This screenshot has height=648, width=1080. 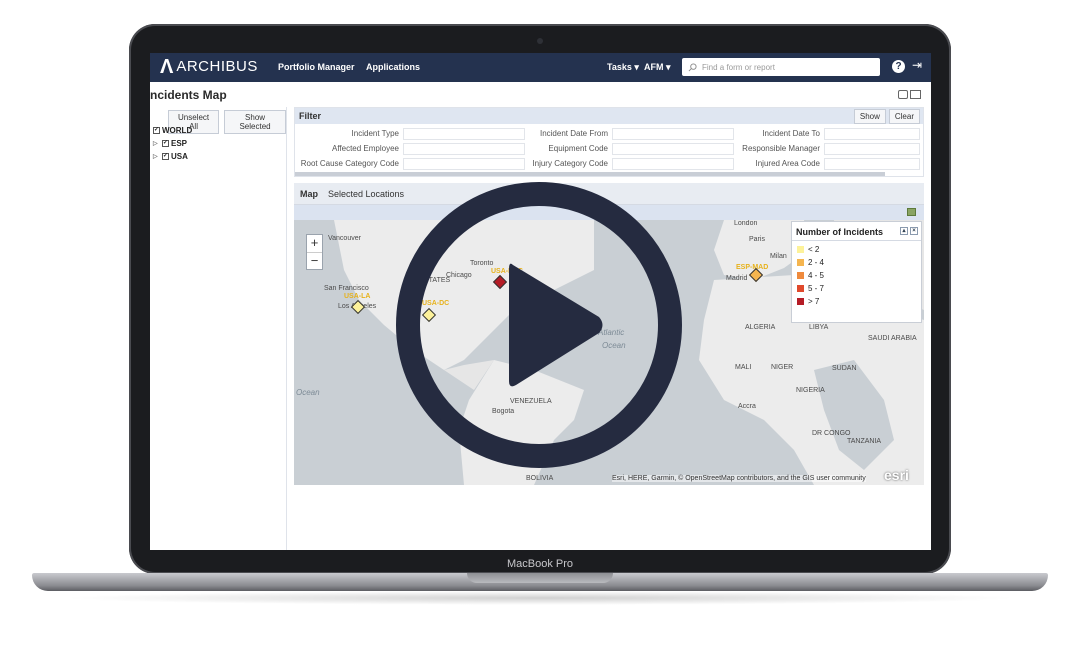 I want to click on map-label: LIBYA, so click(x=819, y=327).